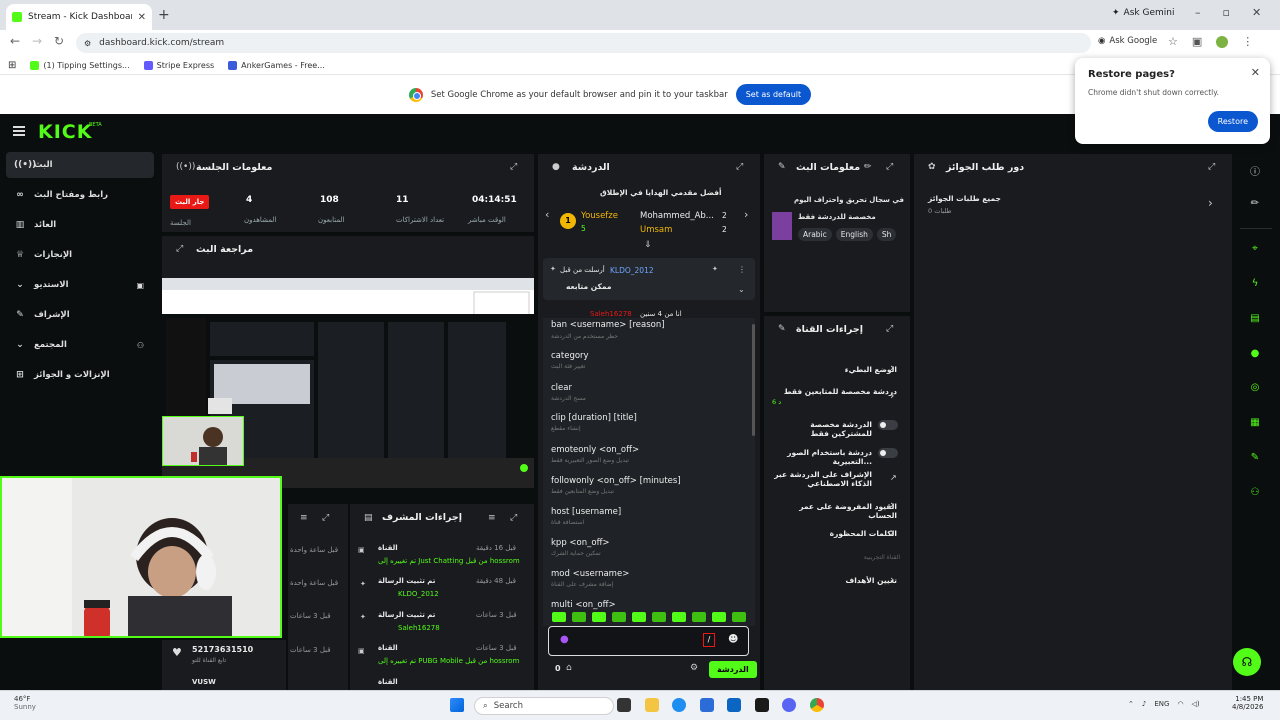 The width and height of the screenshot is (1280, 720). Describe the element at coordinates (632, 270) in the screenshot. I see `pinned-user: KLDO_2012` at that location.